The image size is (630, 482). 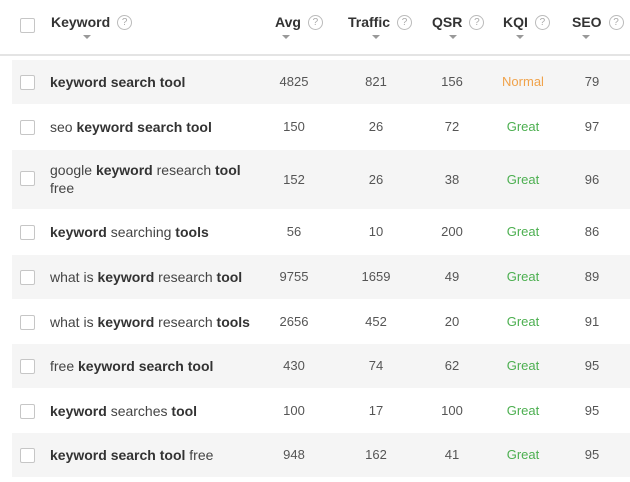 I want to click on col-seo-label: SEO, so click(x=587, y=22).